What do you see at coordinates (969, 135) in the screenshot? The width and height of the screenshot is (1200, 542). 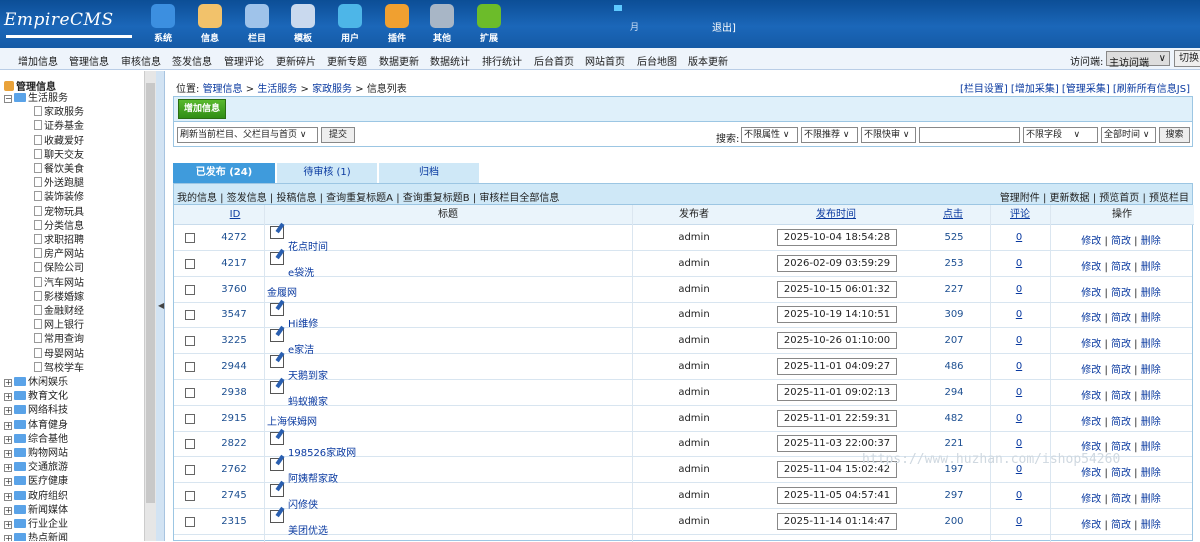 I see `search-input` at bounding box center [969, 135].